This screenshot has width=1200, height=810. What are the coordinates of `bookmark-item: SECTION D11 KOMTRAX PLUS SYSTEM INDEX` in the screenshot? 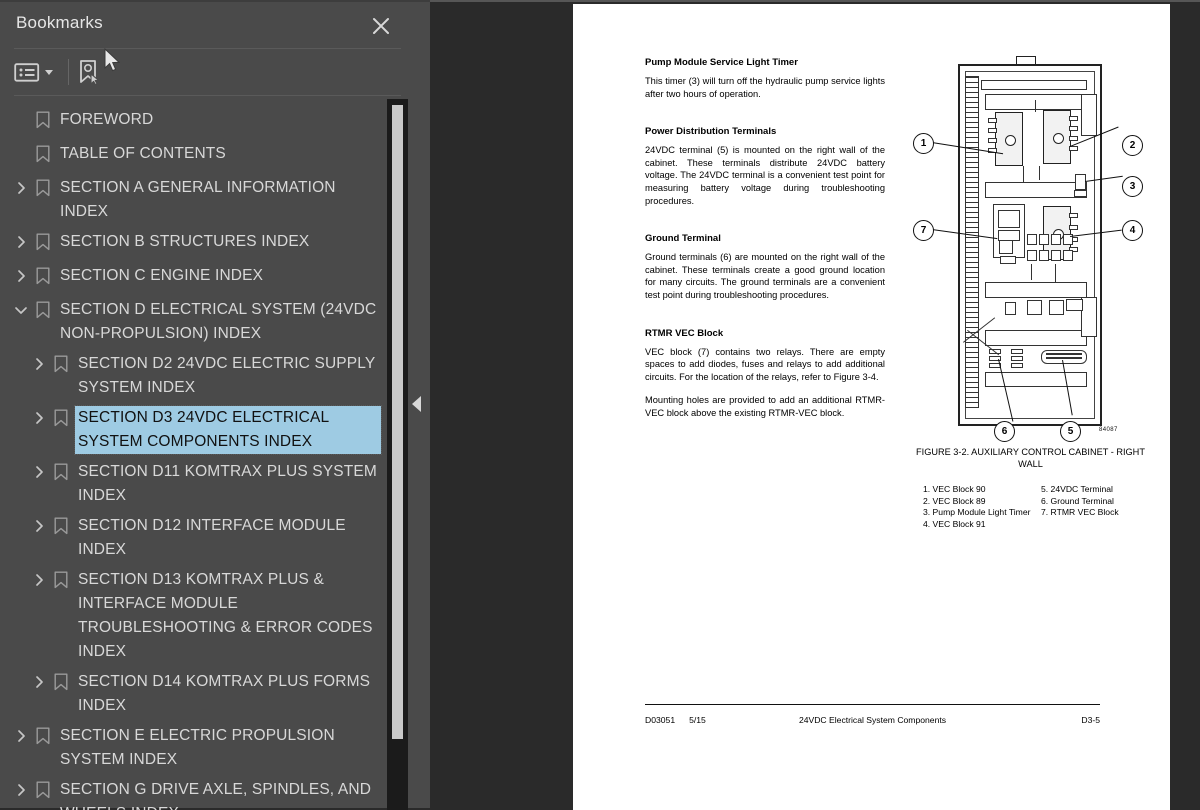 It's located at (193, 484).